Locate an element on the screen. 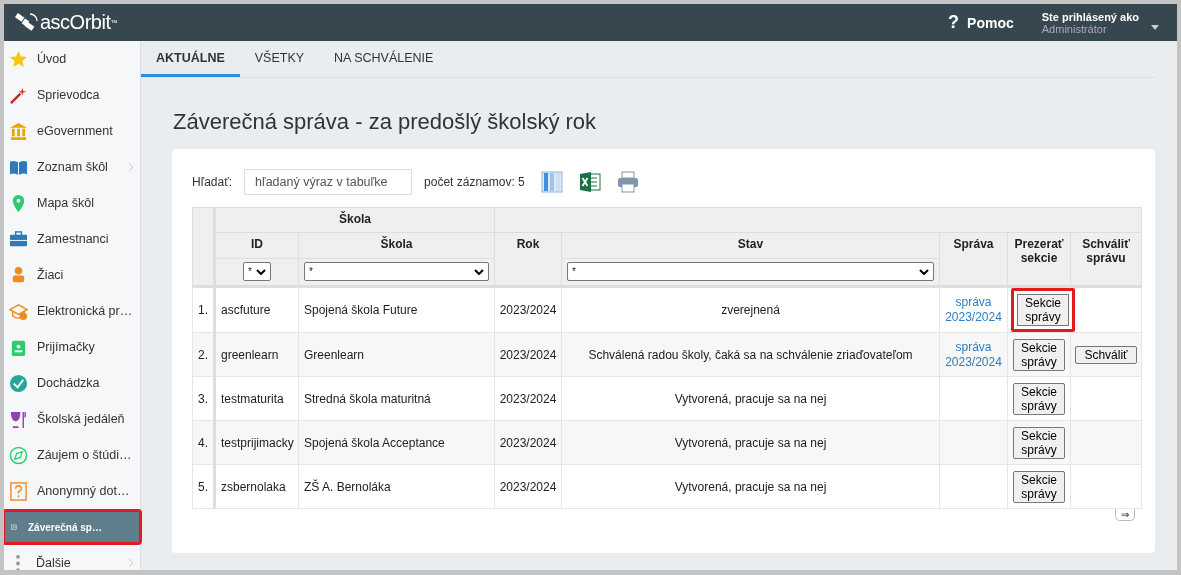 The width and height of the screenshot is (1181, 575). help-button: ? Pomoc is located at coordinates (981, 22).